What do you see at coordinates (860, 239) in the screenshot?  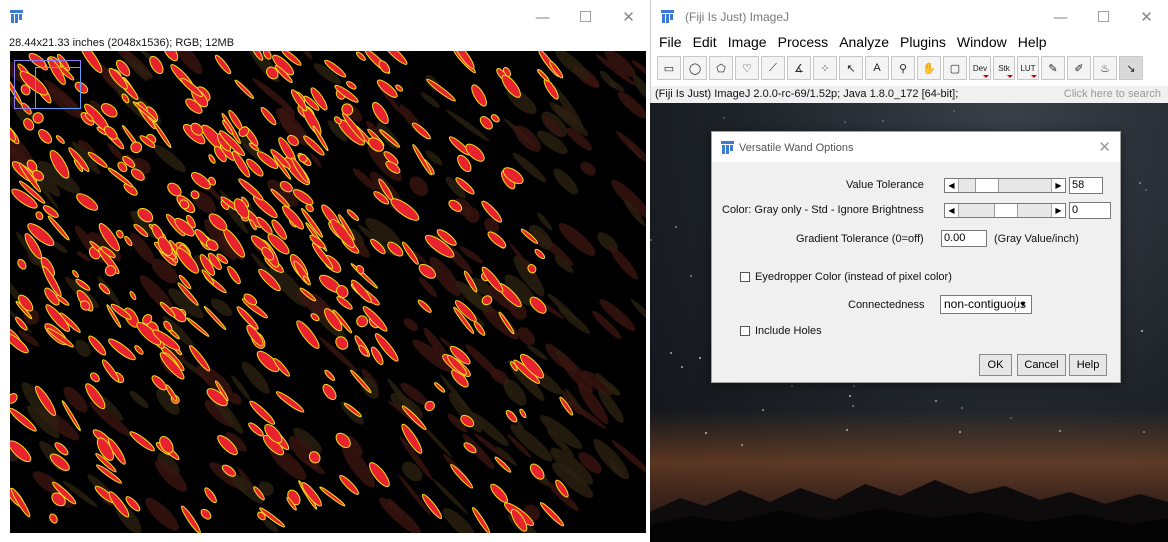 I see `gradient-tolerance-label: Gradient Tolerance (0=off)` at bounding box center [860, 239].